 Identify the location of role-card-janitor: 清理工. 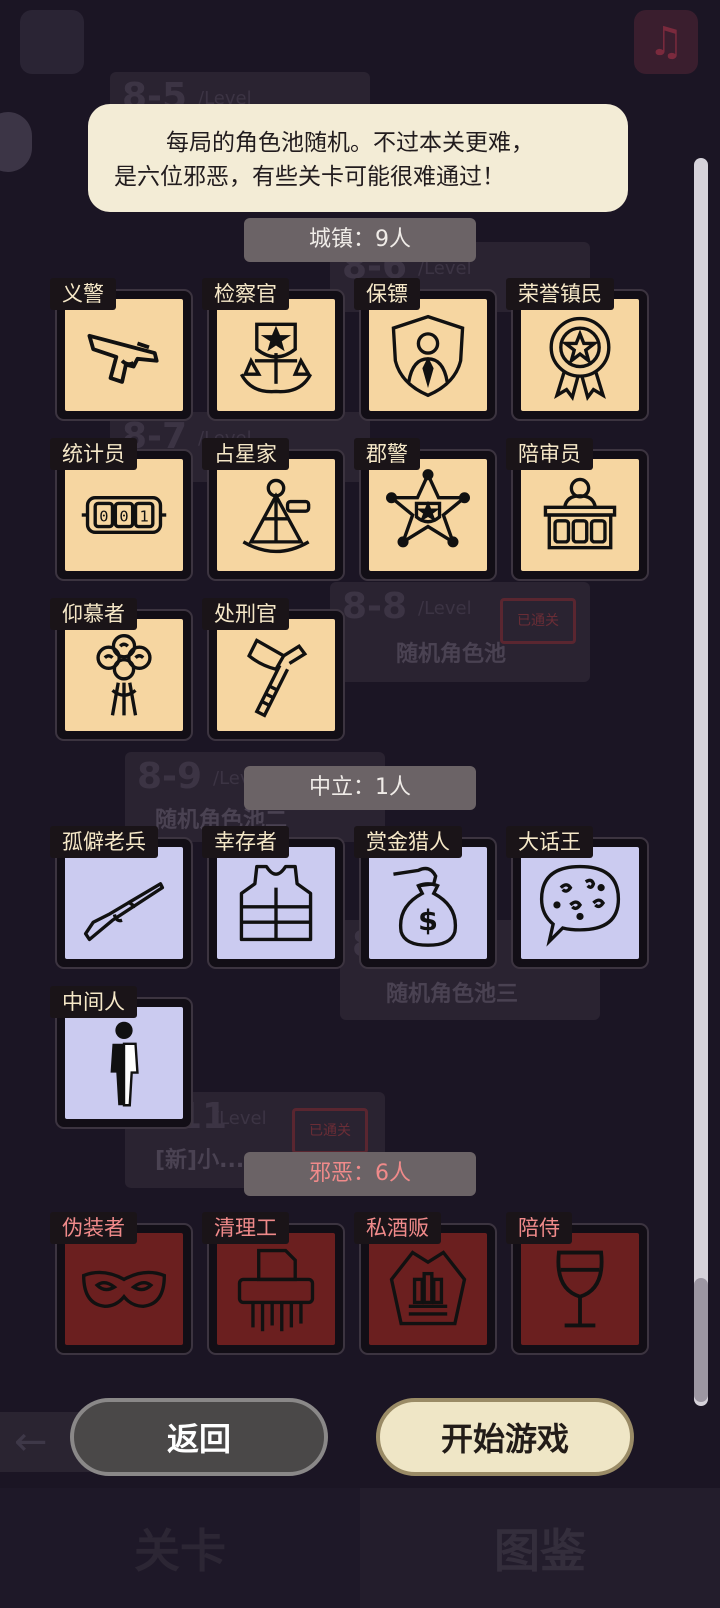
(274, 1283).